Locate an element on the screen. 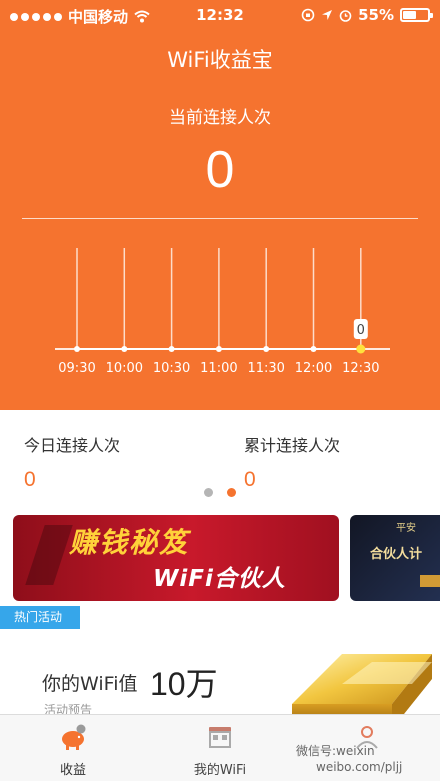  banner2-button is located at coordinates (430, 581).